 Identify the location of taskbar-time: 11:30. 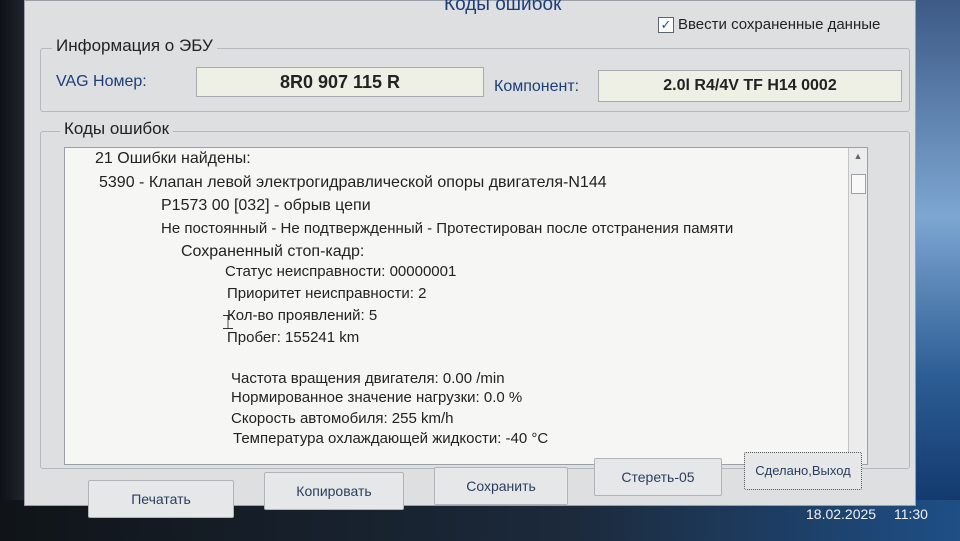
(910, 514).